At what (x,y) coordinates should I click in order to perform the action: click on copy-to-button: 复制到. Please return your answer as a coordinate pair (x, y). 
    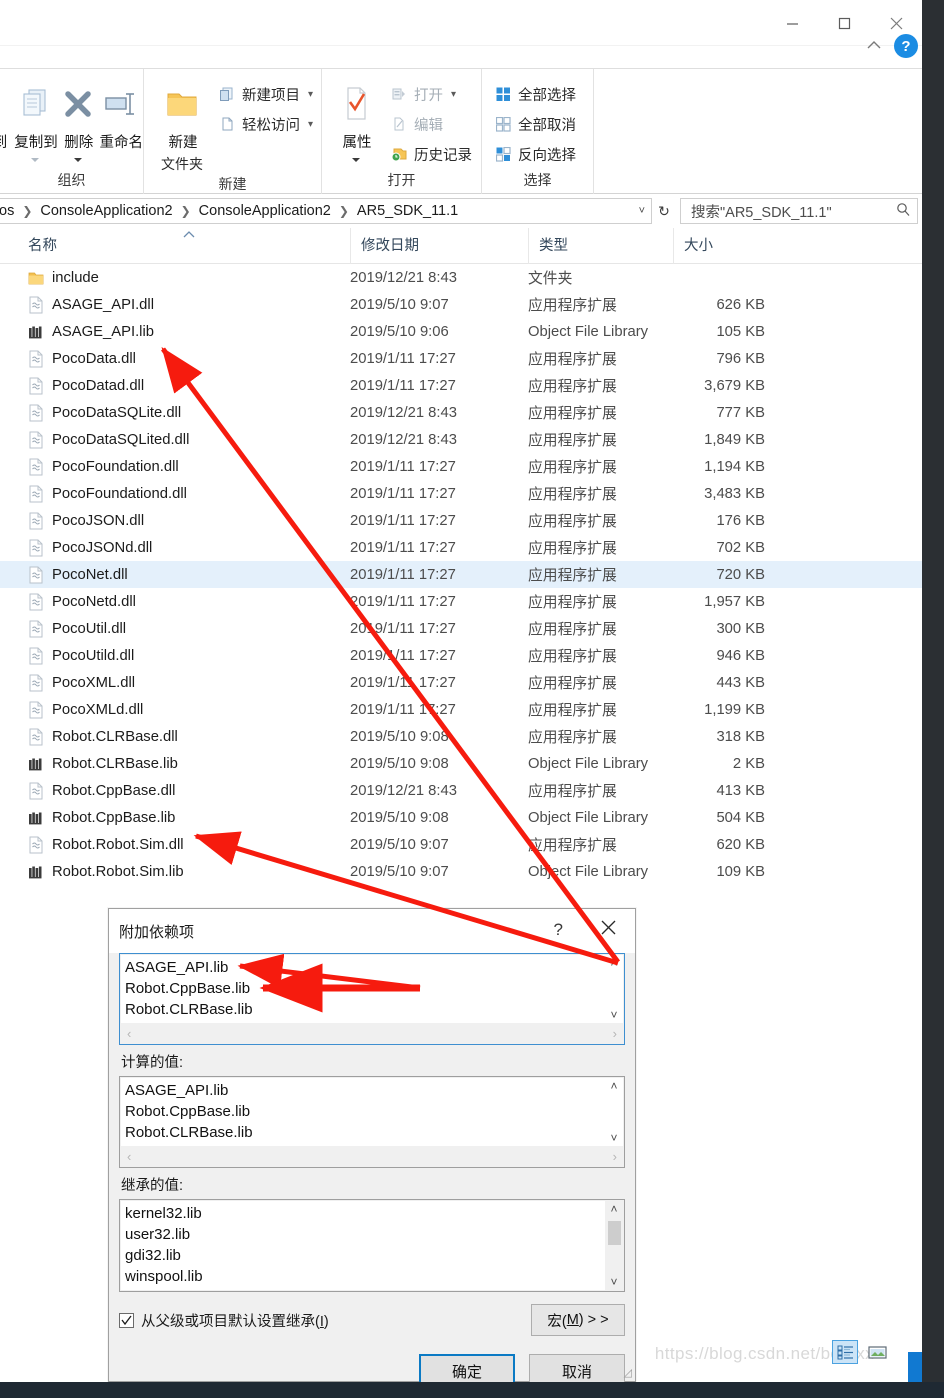
    Looking at the image, I should click on (35, 118).